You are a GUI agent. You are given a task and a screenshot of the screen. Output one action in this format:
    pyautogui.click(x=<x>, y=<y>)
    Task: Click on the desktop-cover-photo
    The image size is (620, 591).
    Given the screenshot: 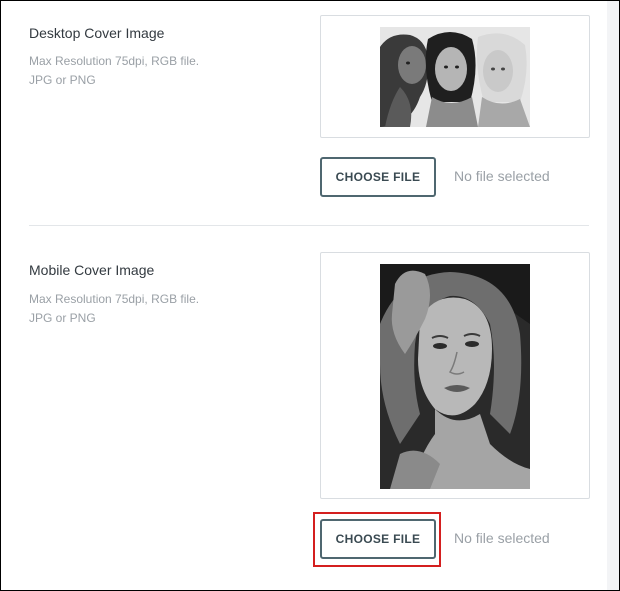 What is the action you would take?
    pyautogui.click(x=455, y=77)
    